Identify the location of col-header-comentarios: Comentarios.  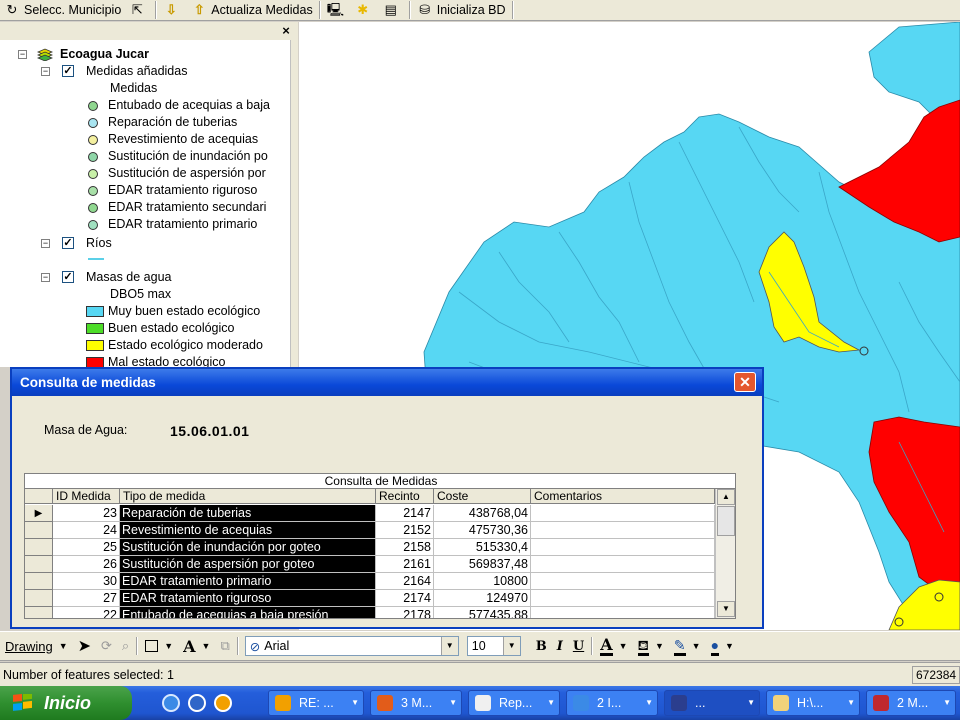
(623, 496).